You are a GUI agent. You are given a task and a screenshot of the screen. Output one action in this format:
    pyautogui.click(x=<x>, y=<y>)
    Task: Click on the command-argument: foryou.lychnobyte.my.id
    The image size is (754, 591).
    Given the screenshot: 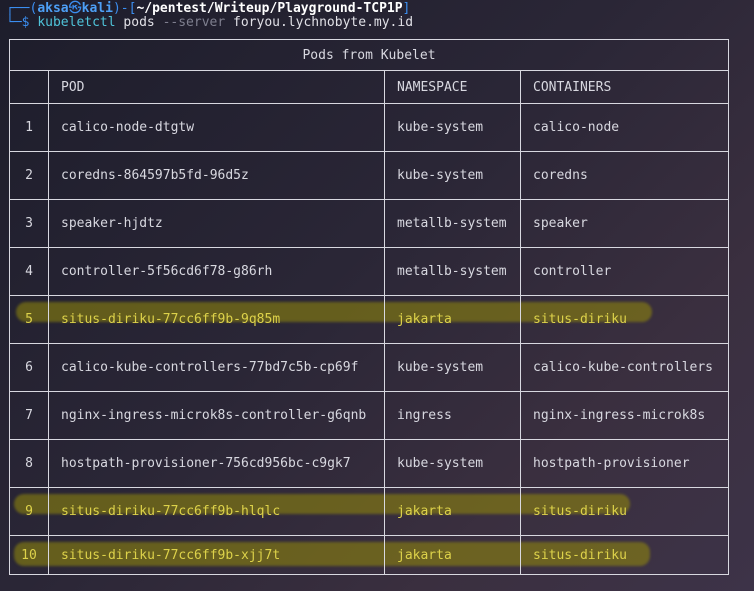 What is the action you would take?
    pyautogui.click(x=319, y=22)
    